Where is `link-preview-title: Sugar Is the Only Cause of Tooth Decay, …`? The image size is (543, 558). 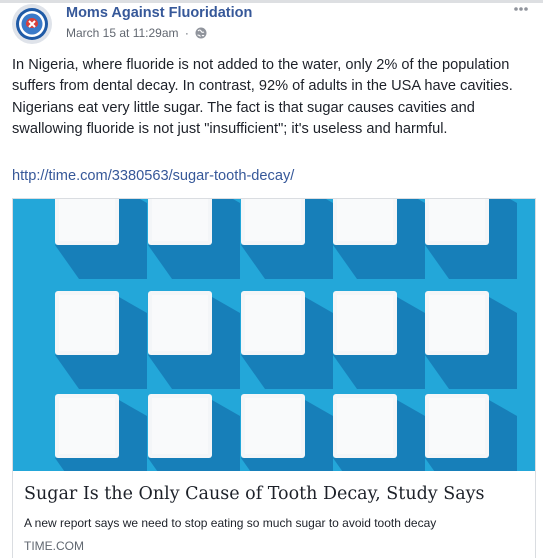
link-preview-title: Sugar Is the Only Cause of Tooth Decay, … is located at coordinates (254, 494).